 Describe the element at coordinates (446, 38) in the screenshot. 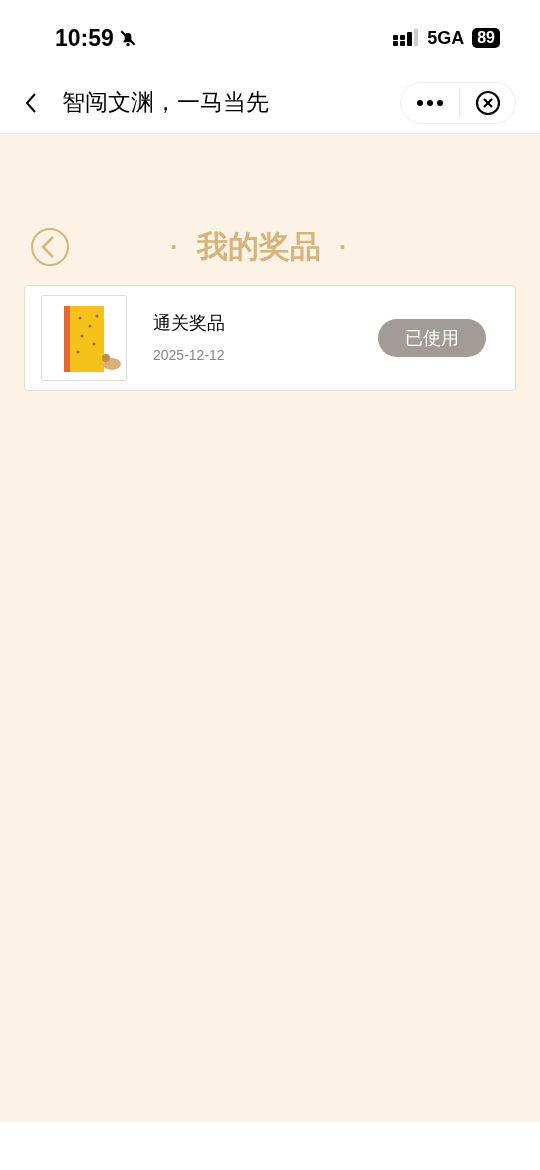

I see `network-label: 5GA` at that location.